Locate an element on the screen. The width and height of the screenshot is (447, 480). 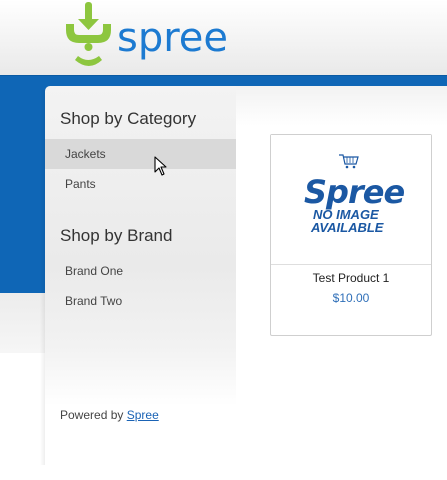
spree-link: Spree is located at coordinates (143, 415).